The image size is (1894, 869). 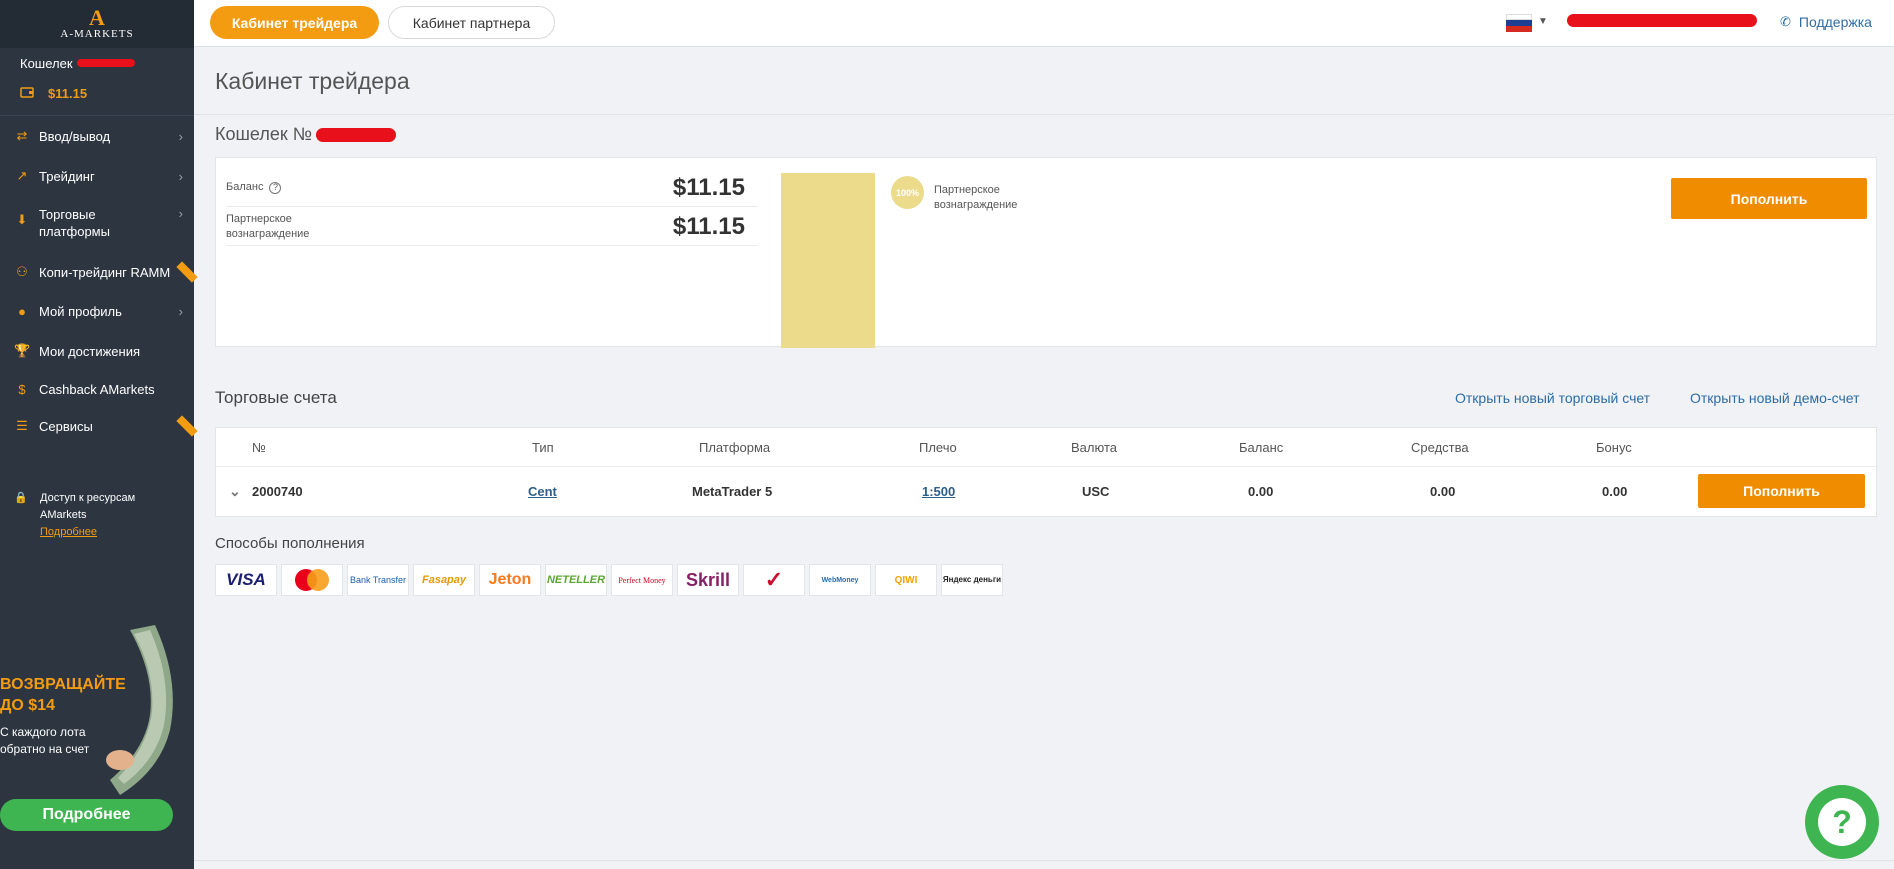 What do you see at coordinates (67, 176) in the screenshot?
I see `sidebar-item-label: Трейдинг` at bounding box center [67, 176].